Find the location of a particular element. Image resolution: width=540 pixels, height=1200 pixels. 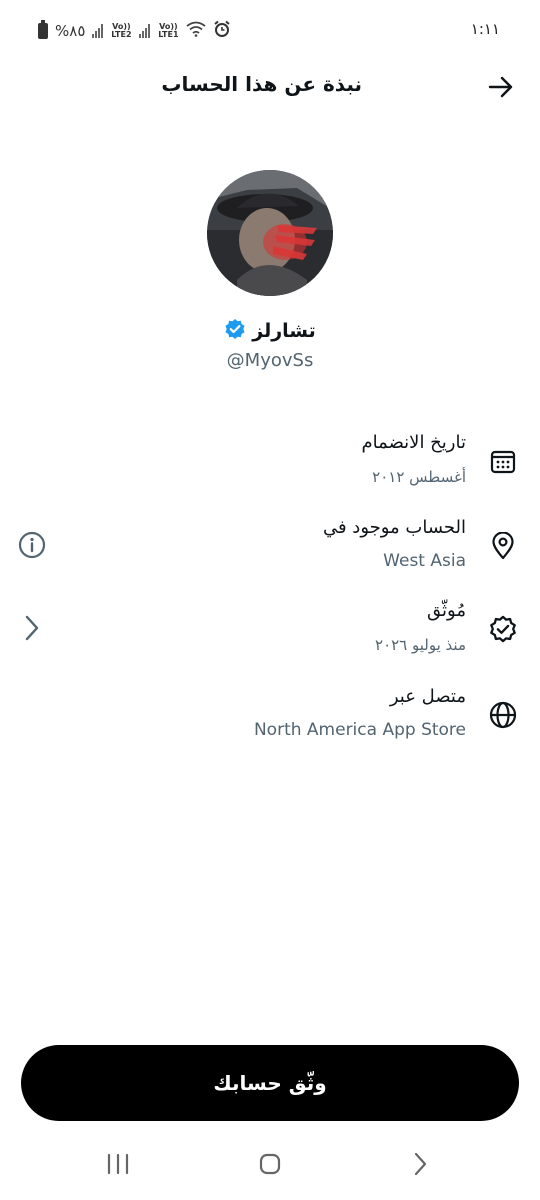

battery-text: %٨٥ is located at coordinates (70, 31).